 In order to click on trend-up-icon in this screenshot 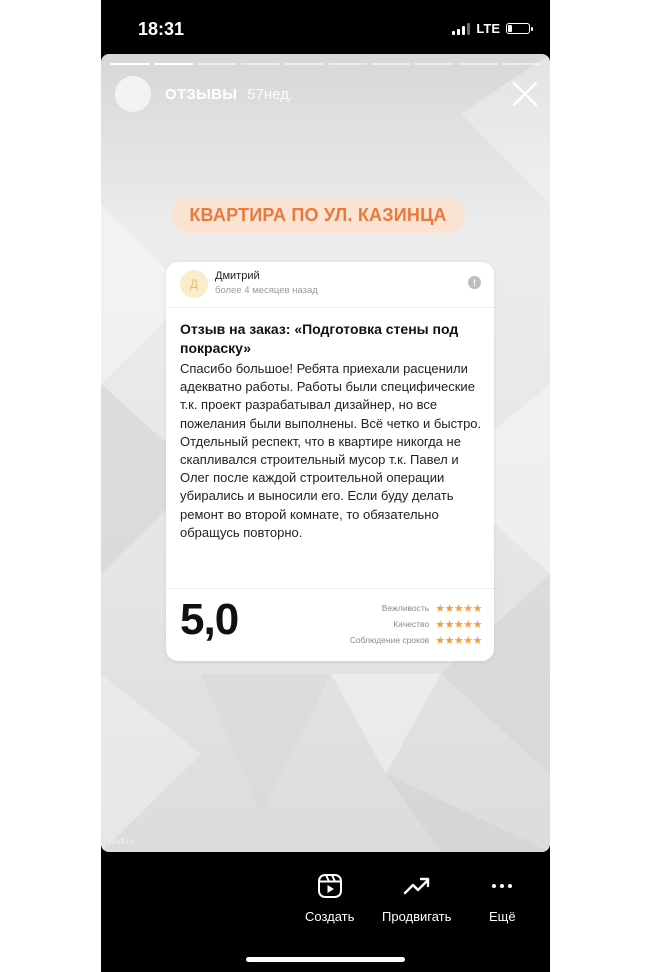, I will do `click(416, 886)`.